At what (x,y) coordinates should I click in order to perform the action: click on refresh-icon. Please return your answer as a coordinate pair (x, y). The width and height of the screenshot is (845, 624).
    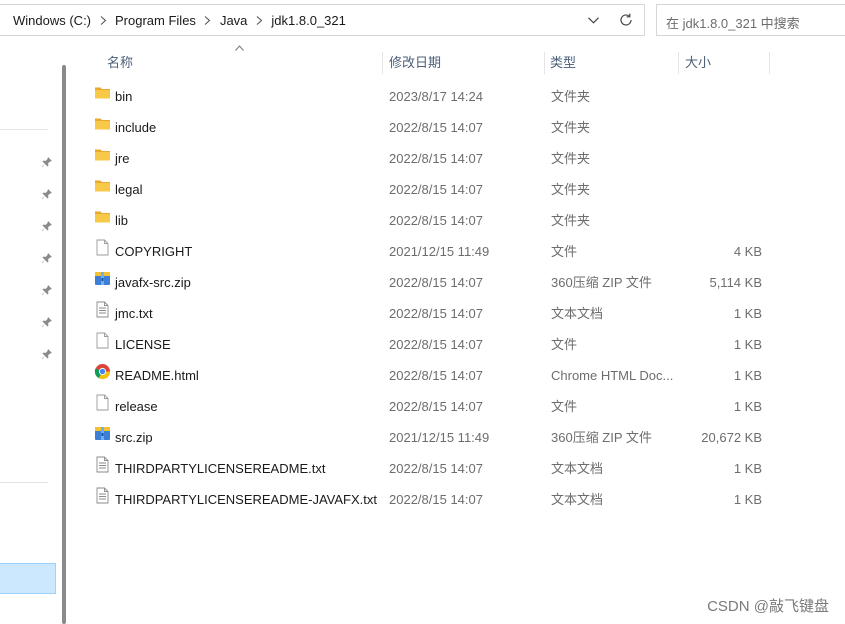
    Looking at the image, I should click on (626, 19).